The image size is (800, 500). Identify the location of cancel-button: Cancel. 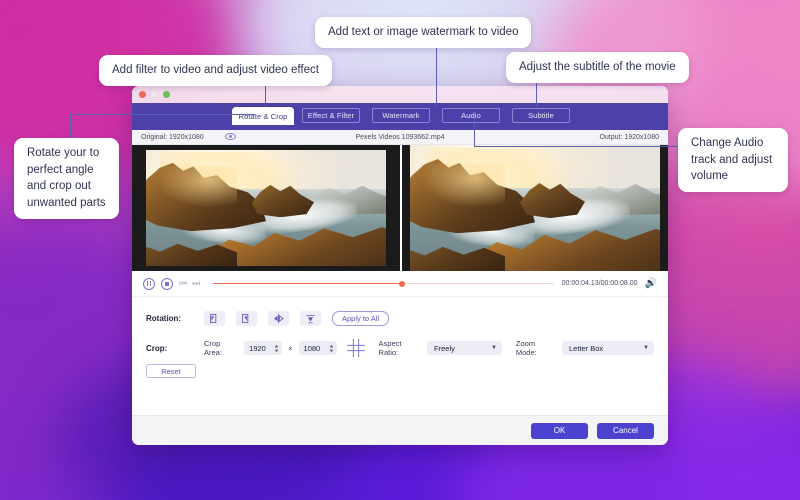
(625, 430).